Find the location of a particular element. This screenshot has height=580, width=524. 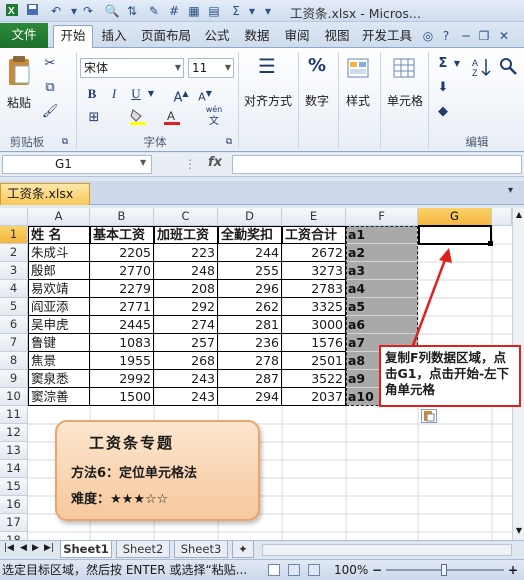

tip-card: 工资条专题 方法6：定位单元格法 难度：★★★☆☆ is located at coordinates (157, 470).